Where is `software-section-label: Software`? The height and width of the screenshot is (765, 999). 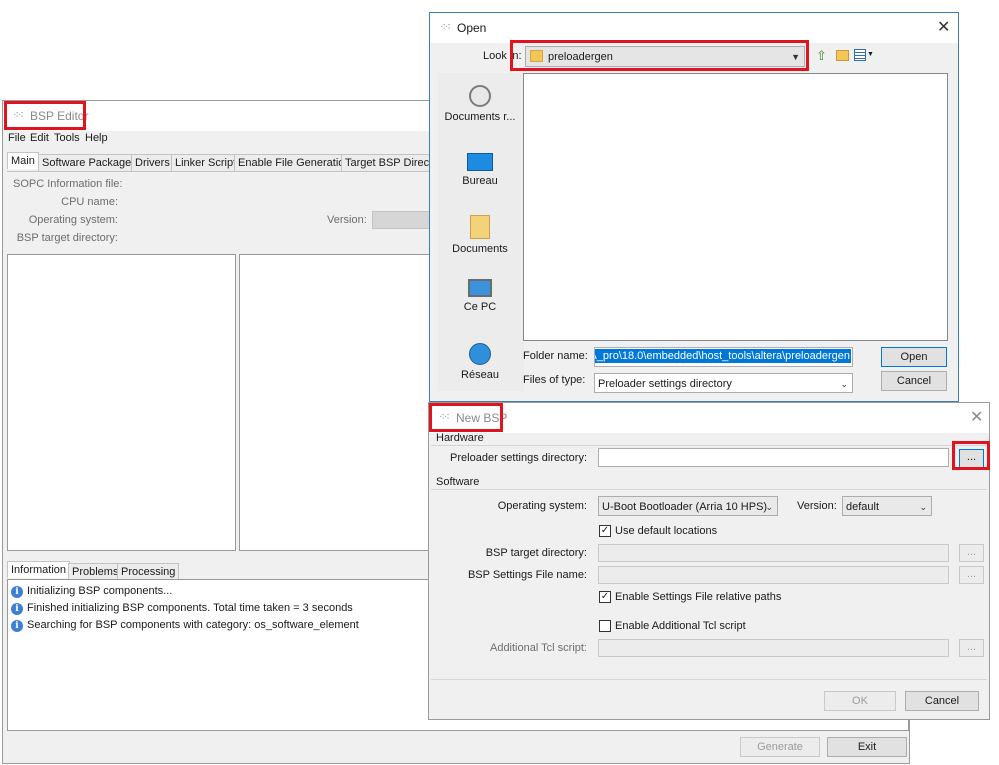
software-section-label: Software is located at coordinates (458, 482).